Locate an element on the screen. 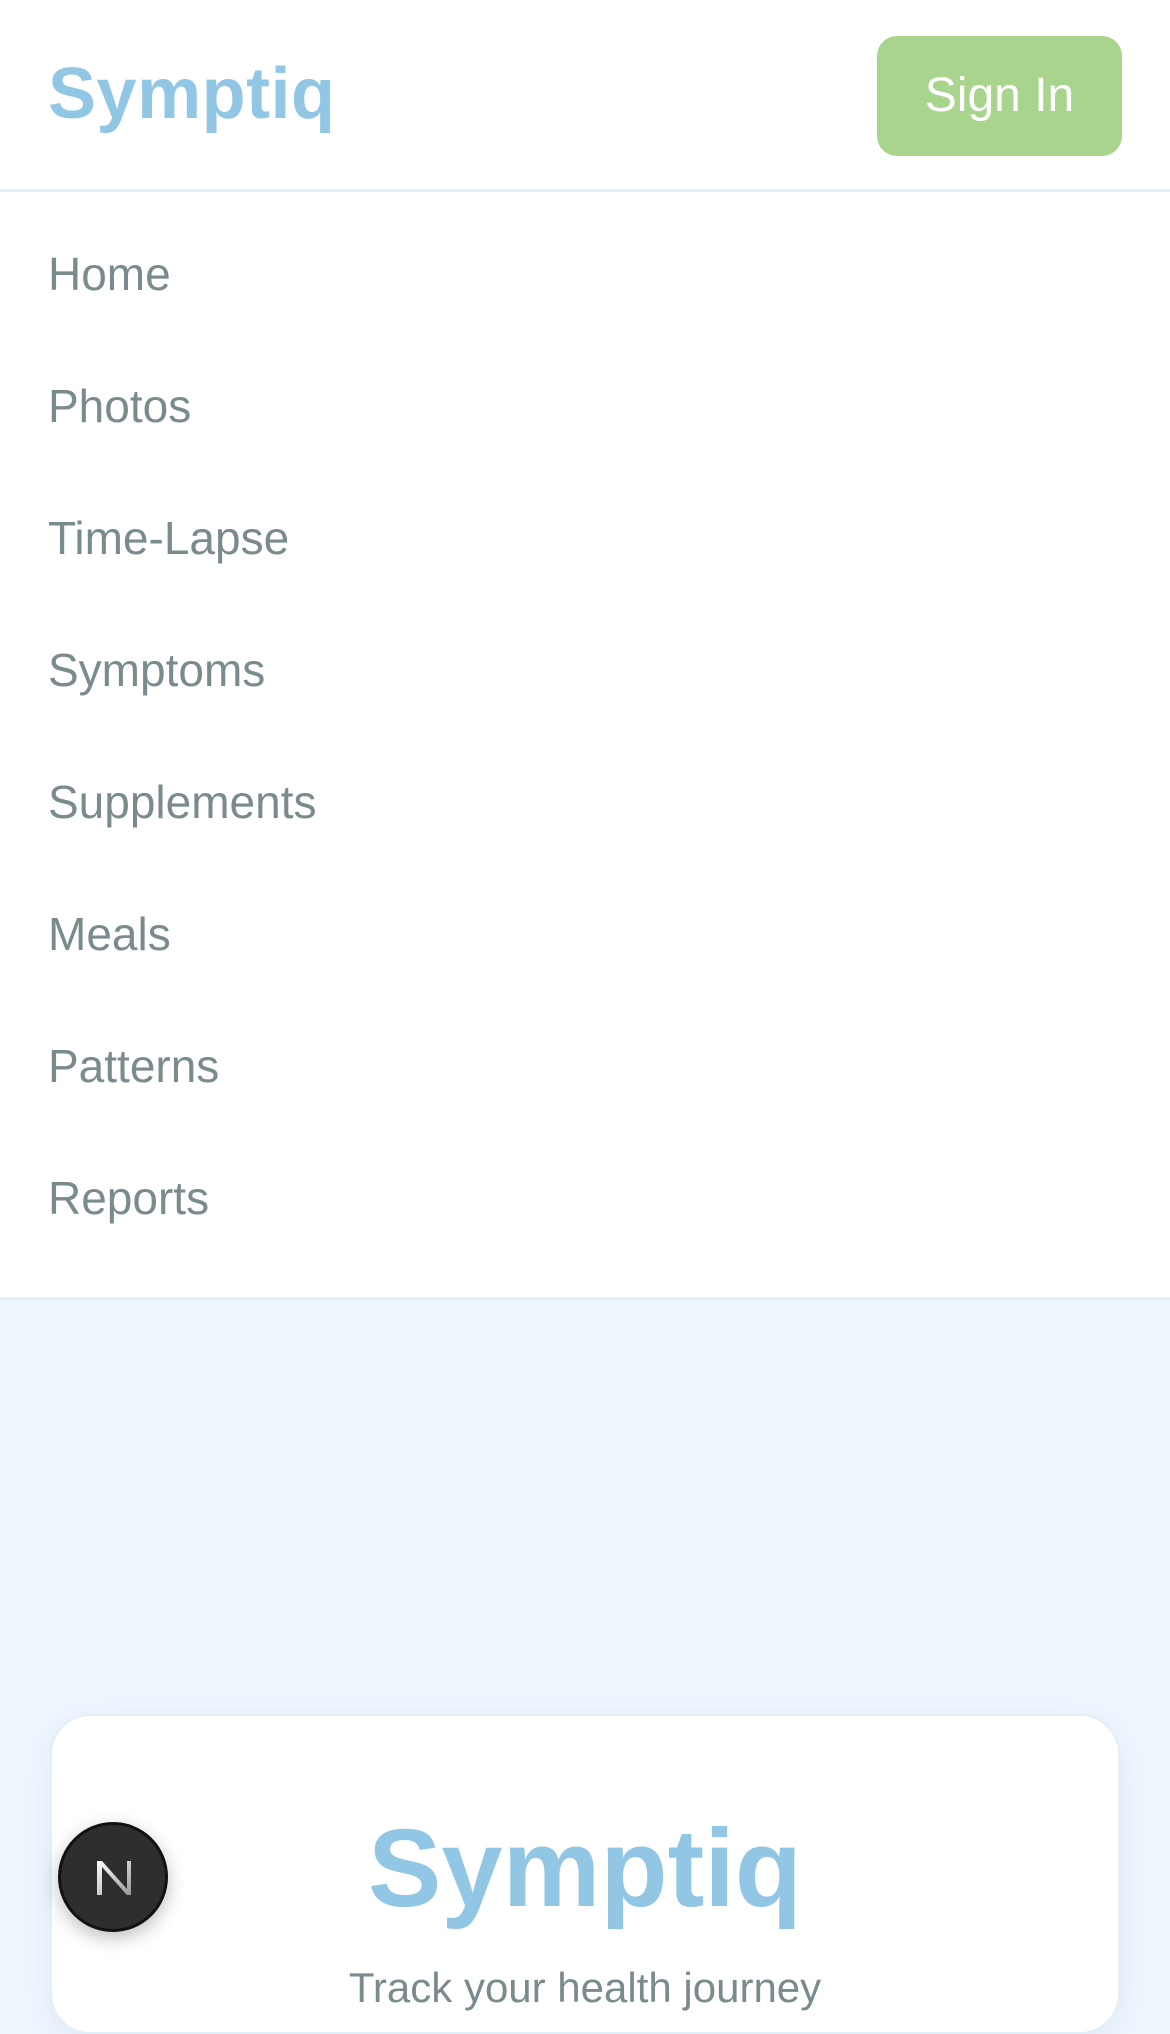  nextjs-dev-badge is located at coordinates (113, 1877).